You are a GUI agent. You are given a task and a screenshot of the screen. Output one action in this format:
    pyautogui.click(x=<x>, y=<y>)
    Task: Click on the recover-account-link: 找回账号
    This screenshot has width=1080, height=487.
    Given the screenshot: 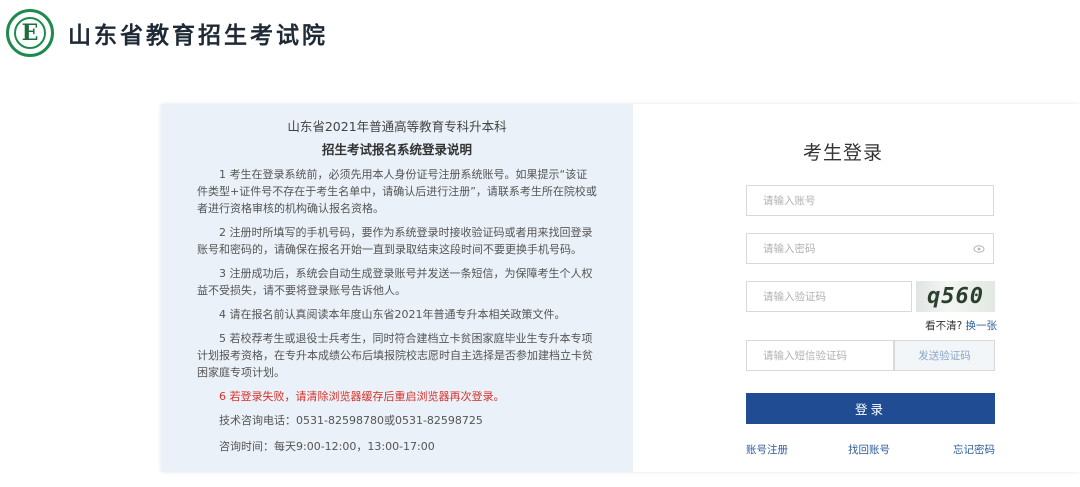 What is the action you would take?
    pyautogui.click(x=869, y=449)
    